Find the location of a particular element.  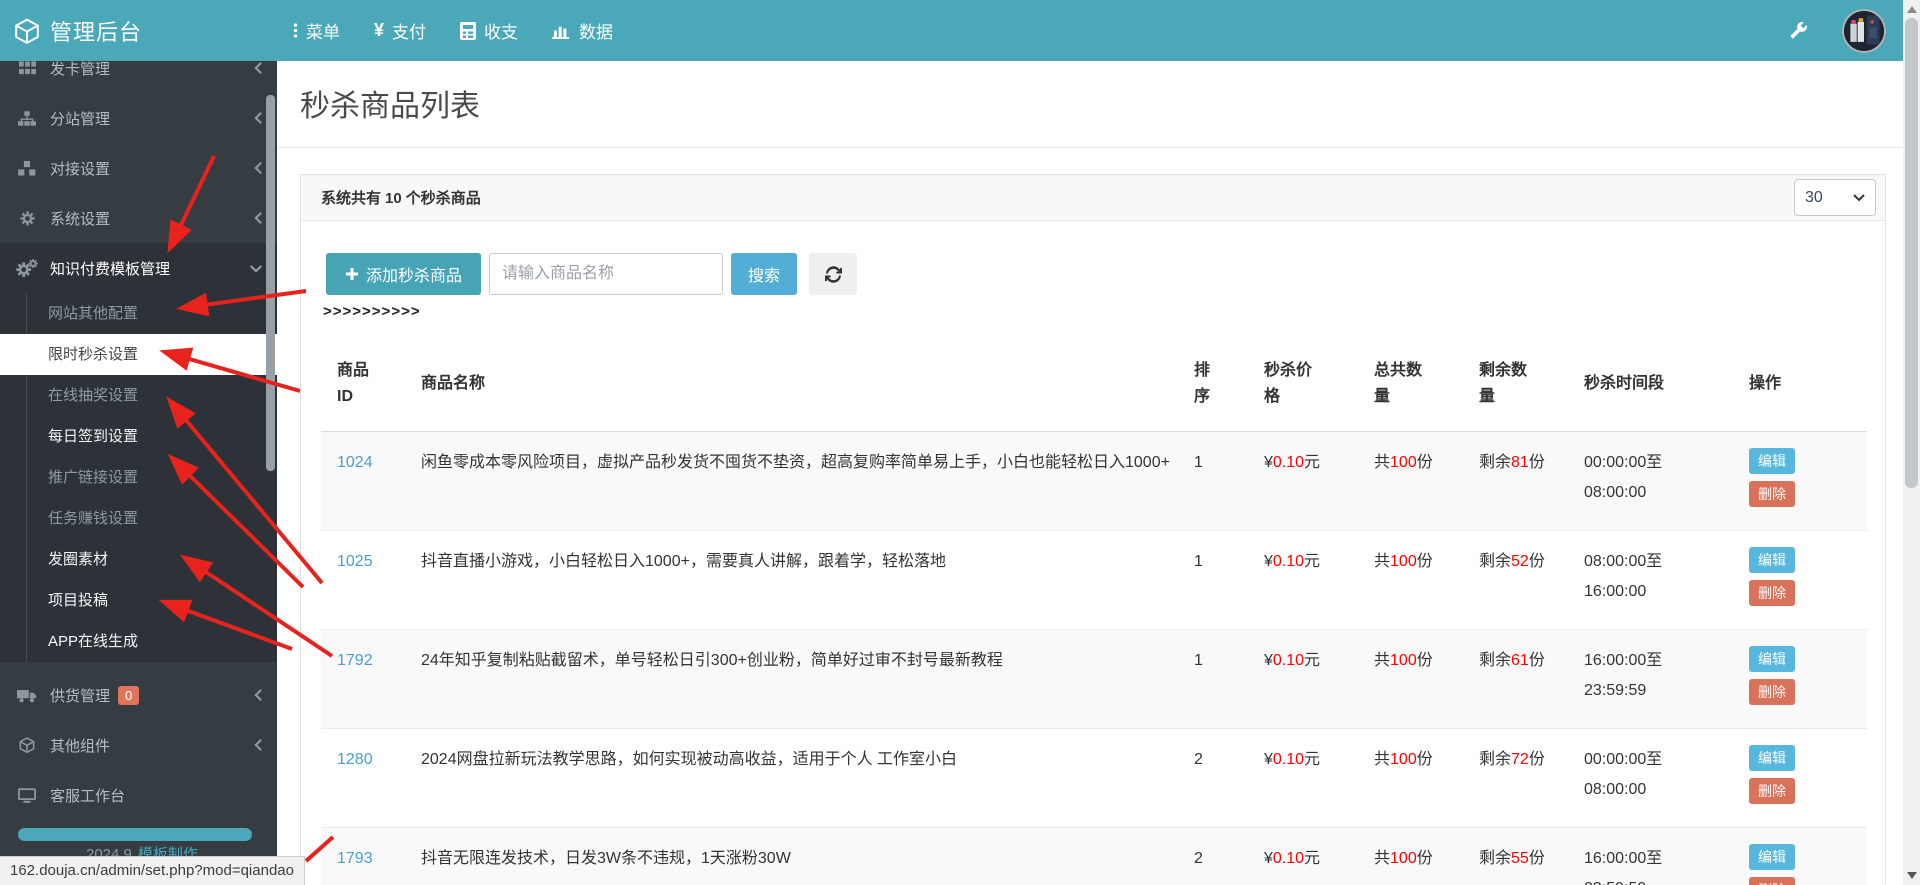

grid-icon is located at coordinates (27, 68).